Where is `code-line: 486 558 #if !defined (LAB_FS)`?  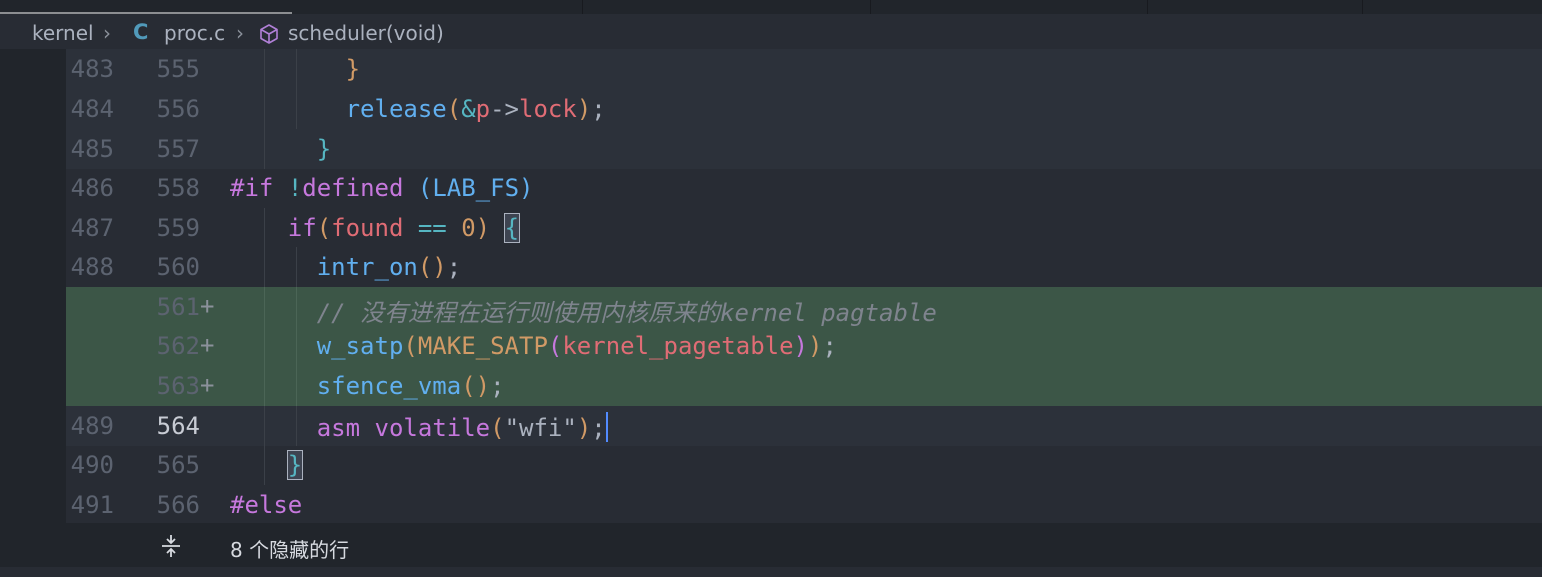
code-line: 486 558 #if !defined (LAB_FS) is located at coordinates (771, 188).